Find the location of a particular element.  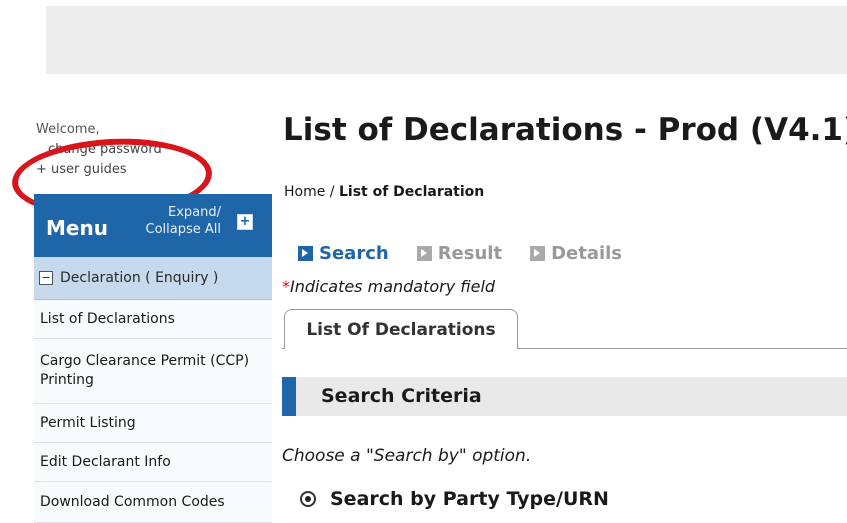

search-by-party-radio is located at coordinates (308, 499).